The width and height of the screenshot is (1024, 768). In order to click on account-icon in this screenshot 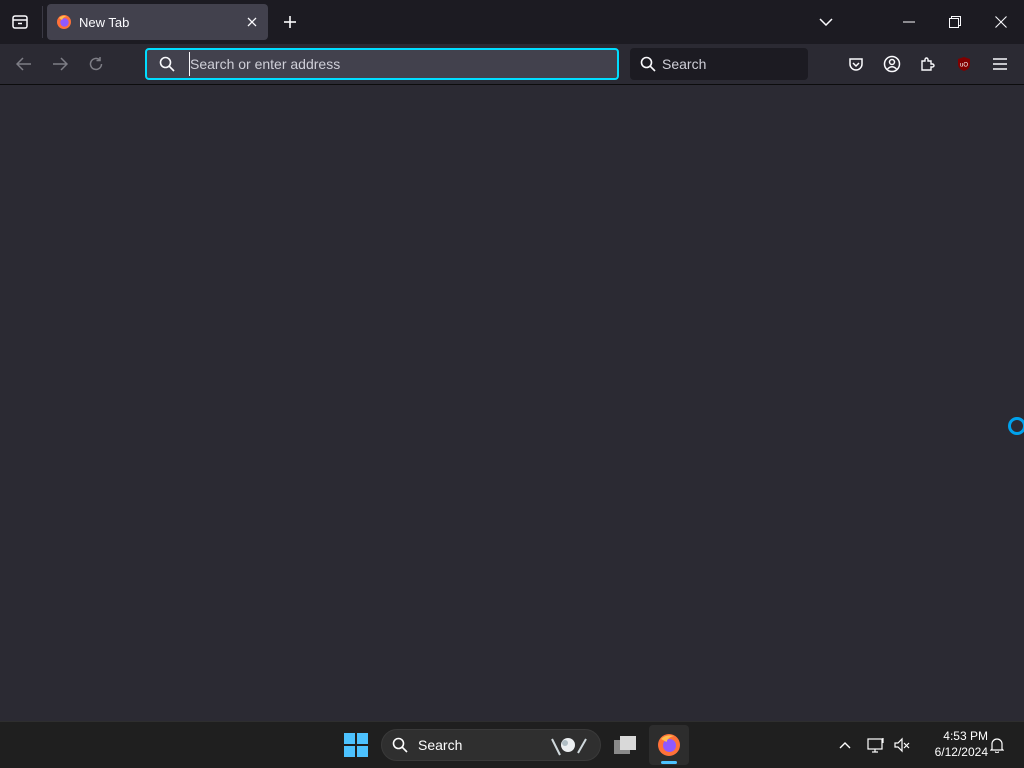, I will do `click(892, 64)`.